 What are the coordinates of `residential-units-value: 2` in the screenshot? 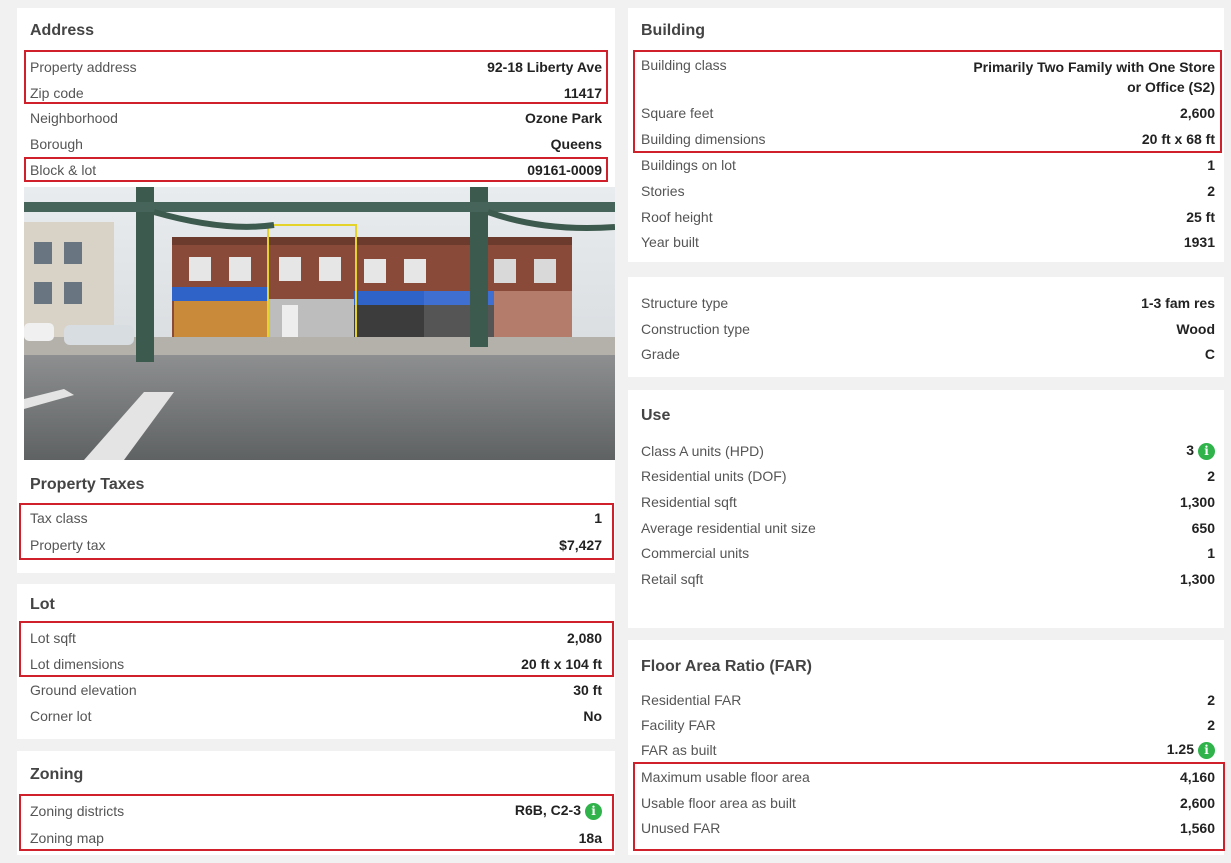 It's located at (1211, 476).